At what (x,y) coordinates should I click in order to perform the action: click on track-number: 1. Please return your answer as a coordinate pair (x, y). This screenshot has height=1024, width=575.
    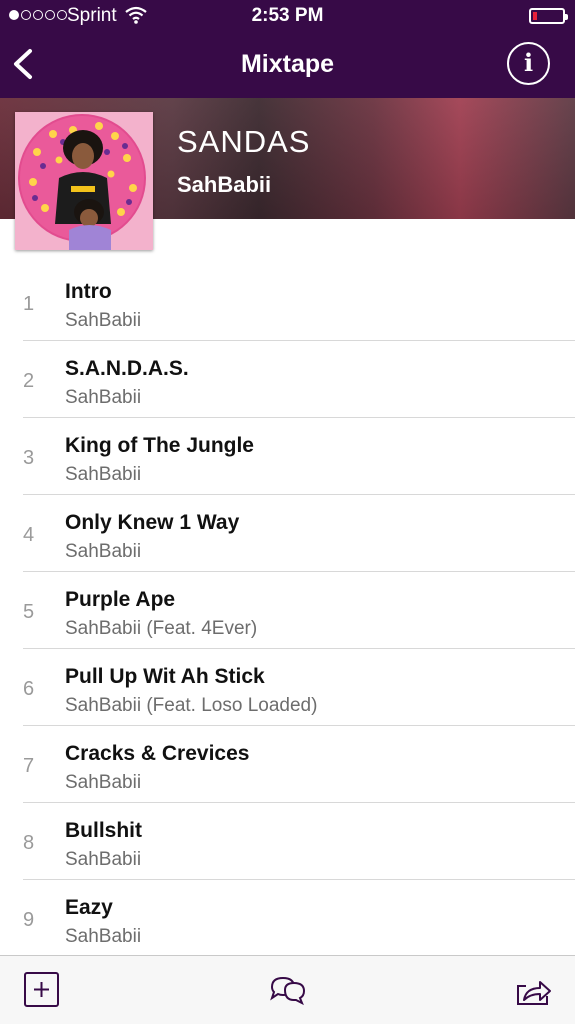
    Looking at the image, I should click on (29, 304).